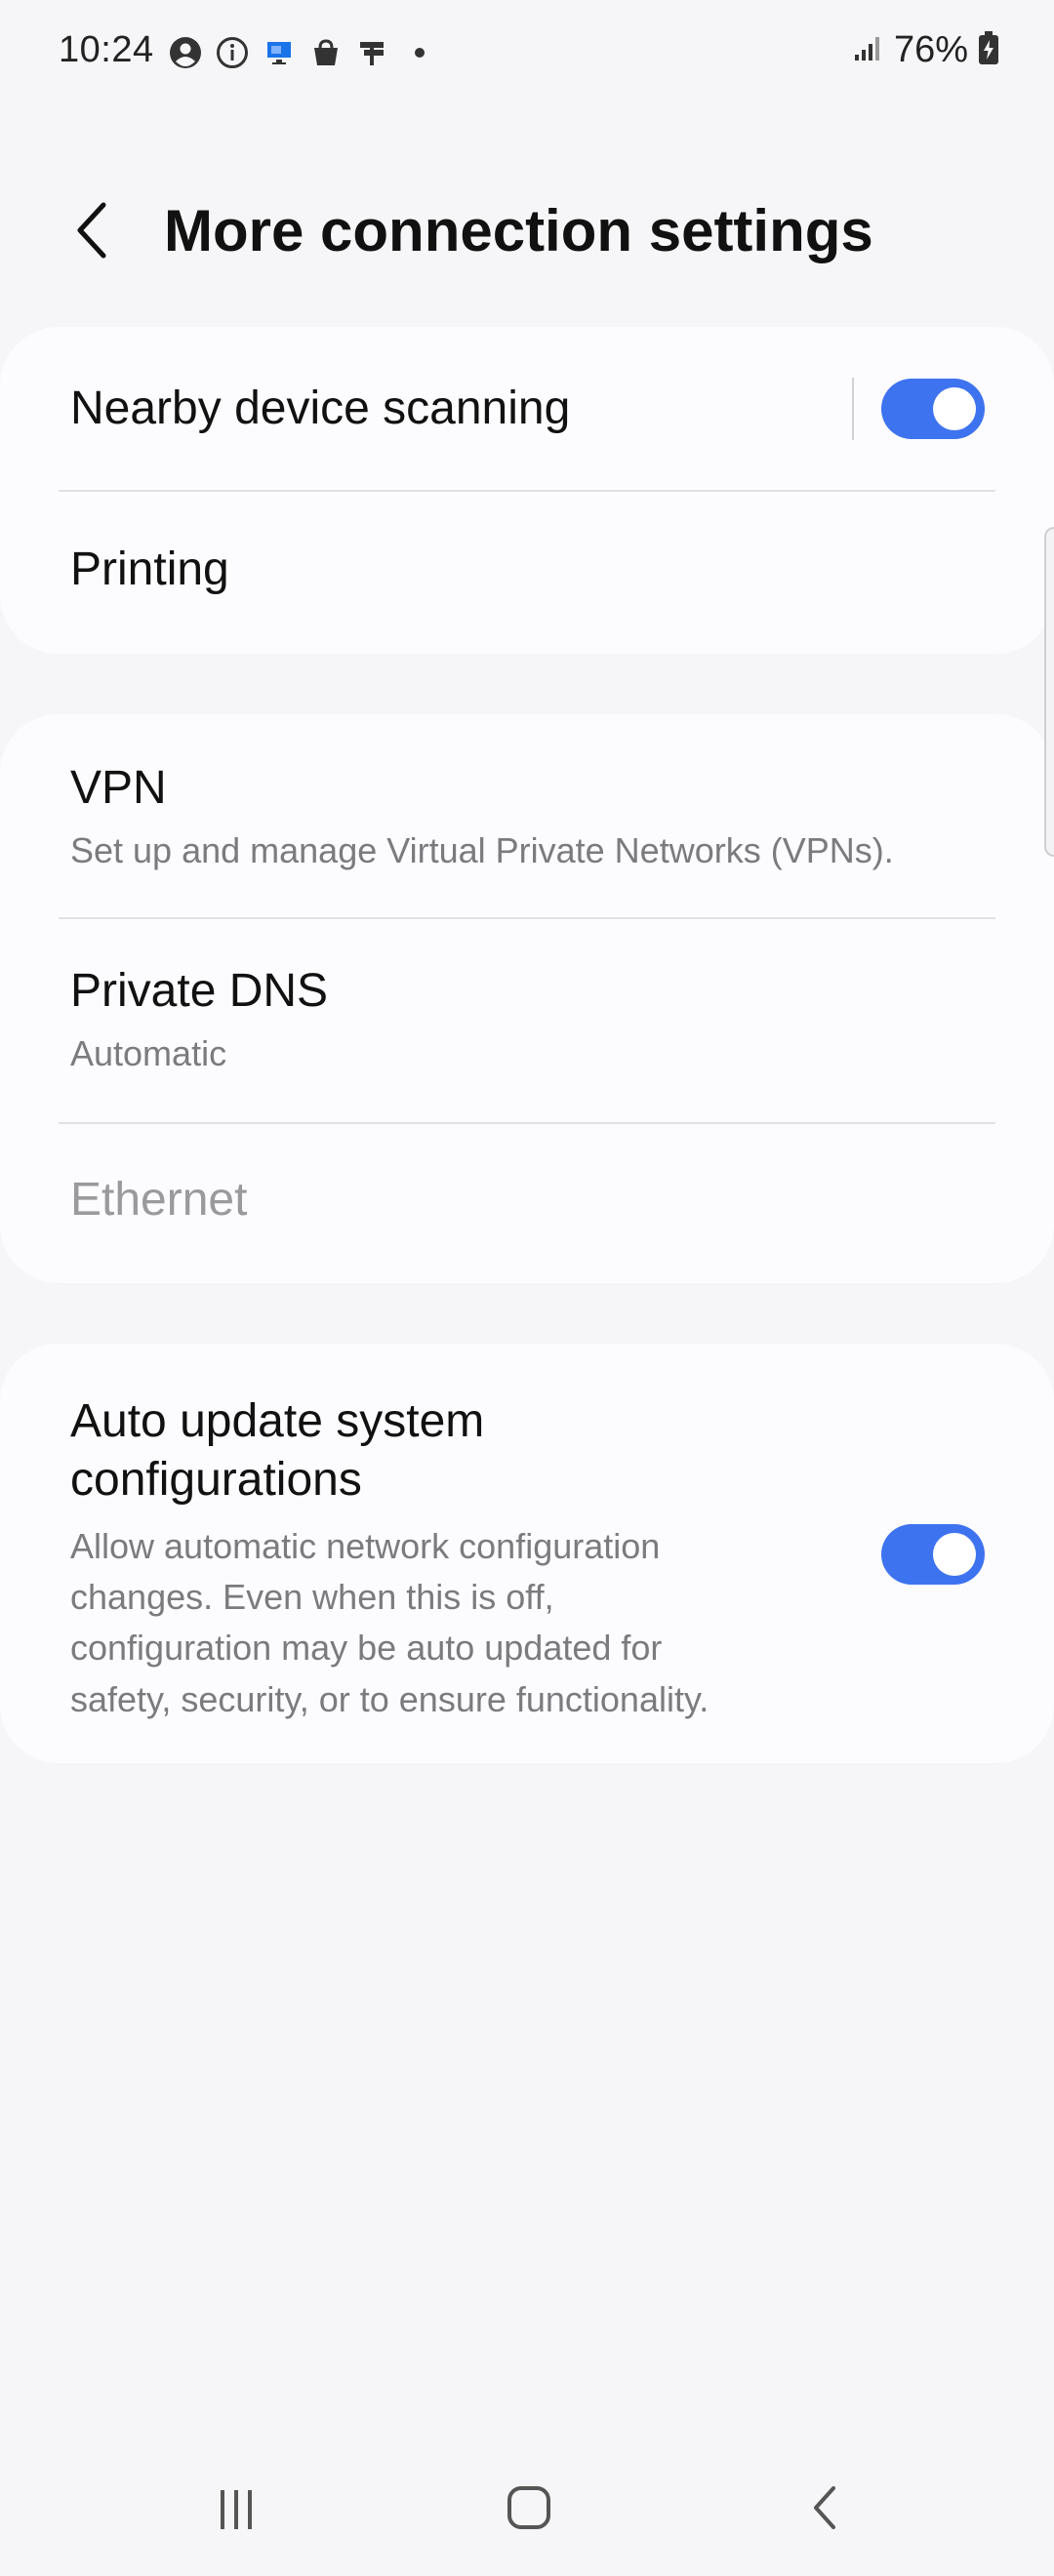 The image size is (1054, 2576). I want to click on nav-back-button, so click(826, 2508).